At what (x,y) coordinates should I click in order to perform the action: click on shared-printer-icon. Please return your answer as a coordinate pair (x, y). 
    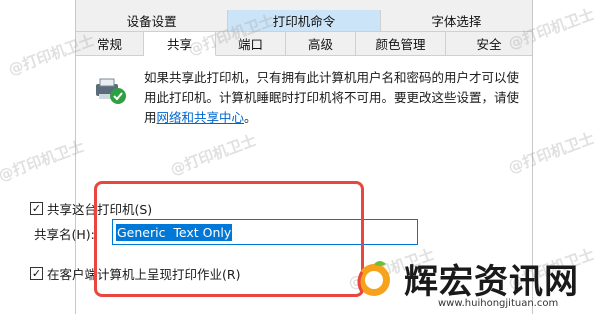
    Looking at the image, I should click on (111, 91).